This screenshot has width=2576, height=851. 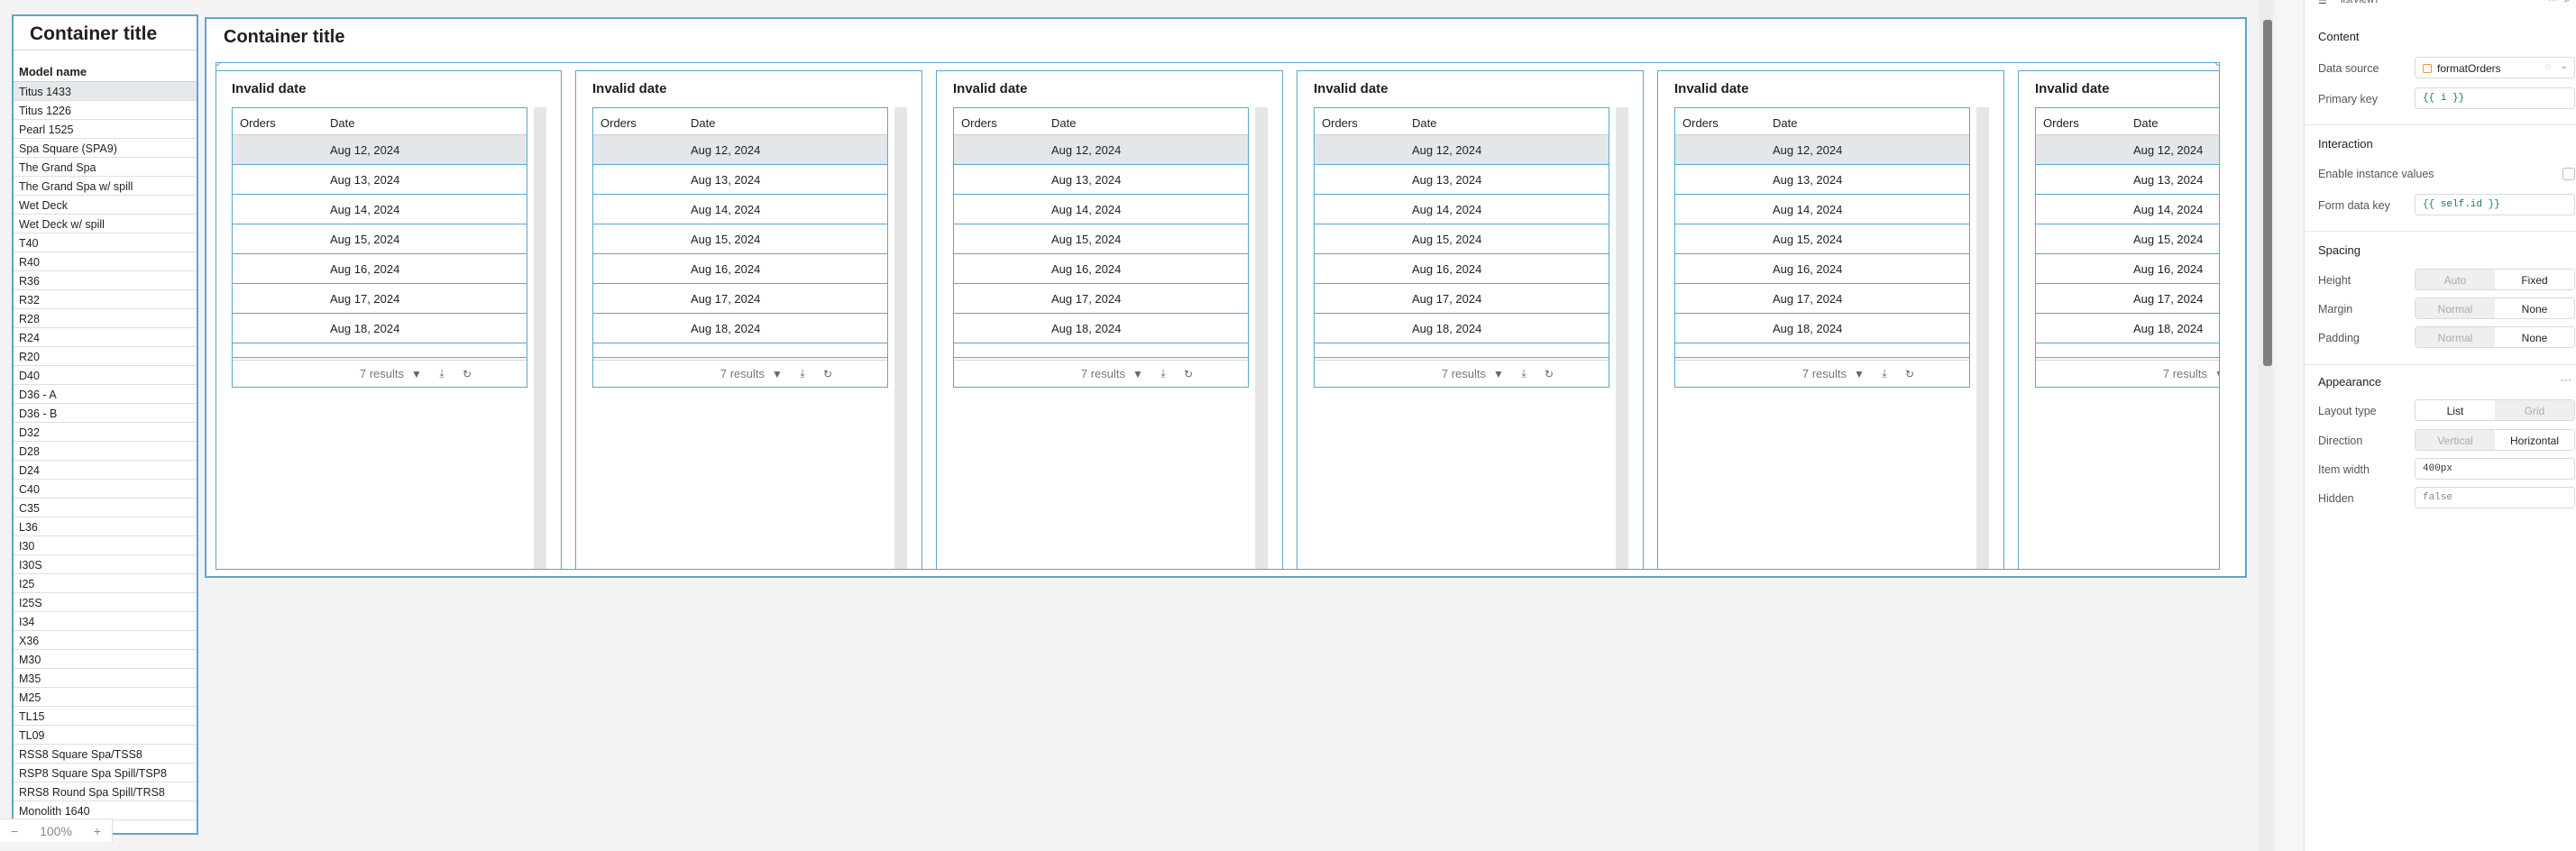 I want to click on model-list-item: C35, so click(x=105, y=508).